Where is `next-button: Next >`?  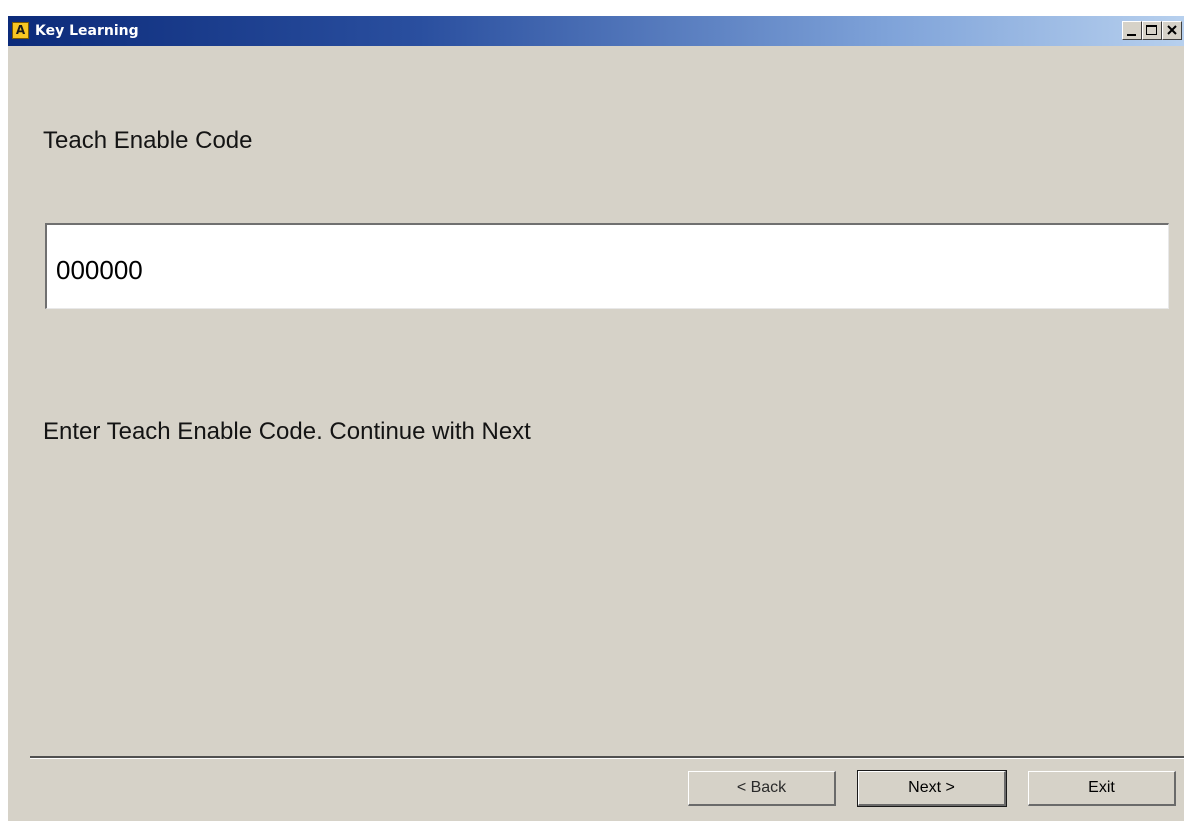
next-button: Next > is located at coordinates (932, 788).